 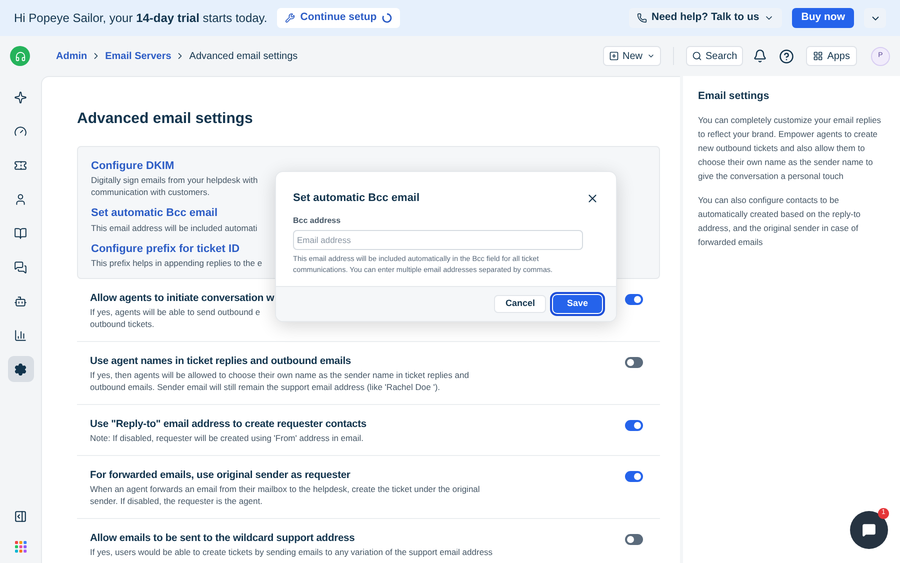 I want to click on app-grid-icon, so click(x=20, y=547).